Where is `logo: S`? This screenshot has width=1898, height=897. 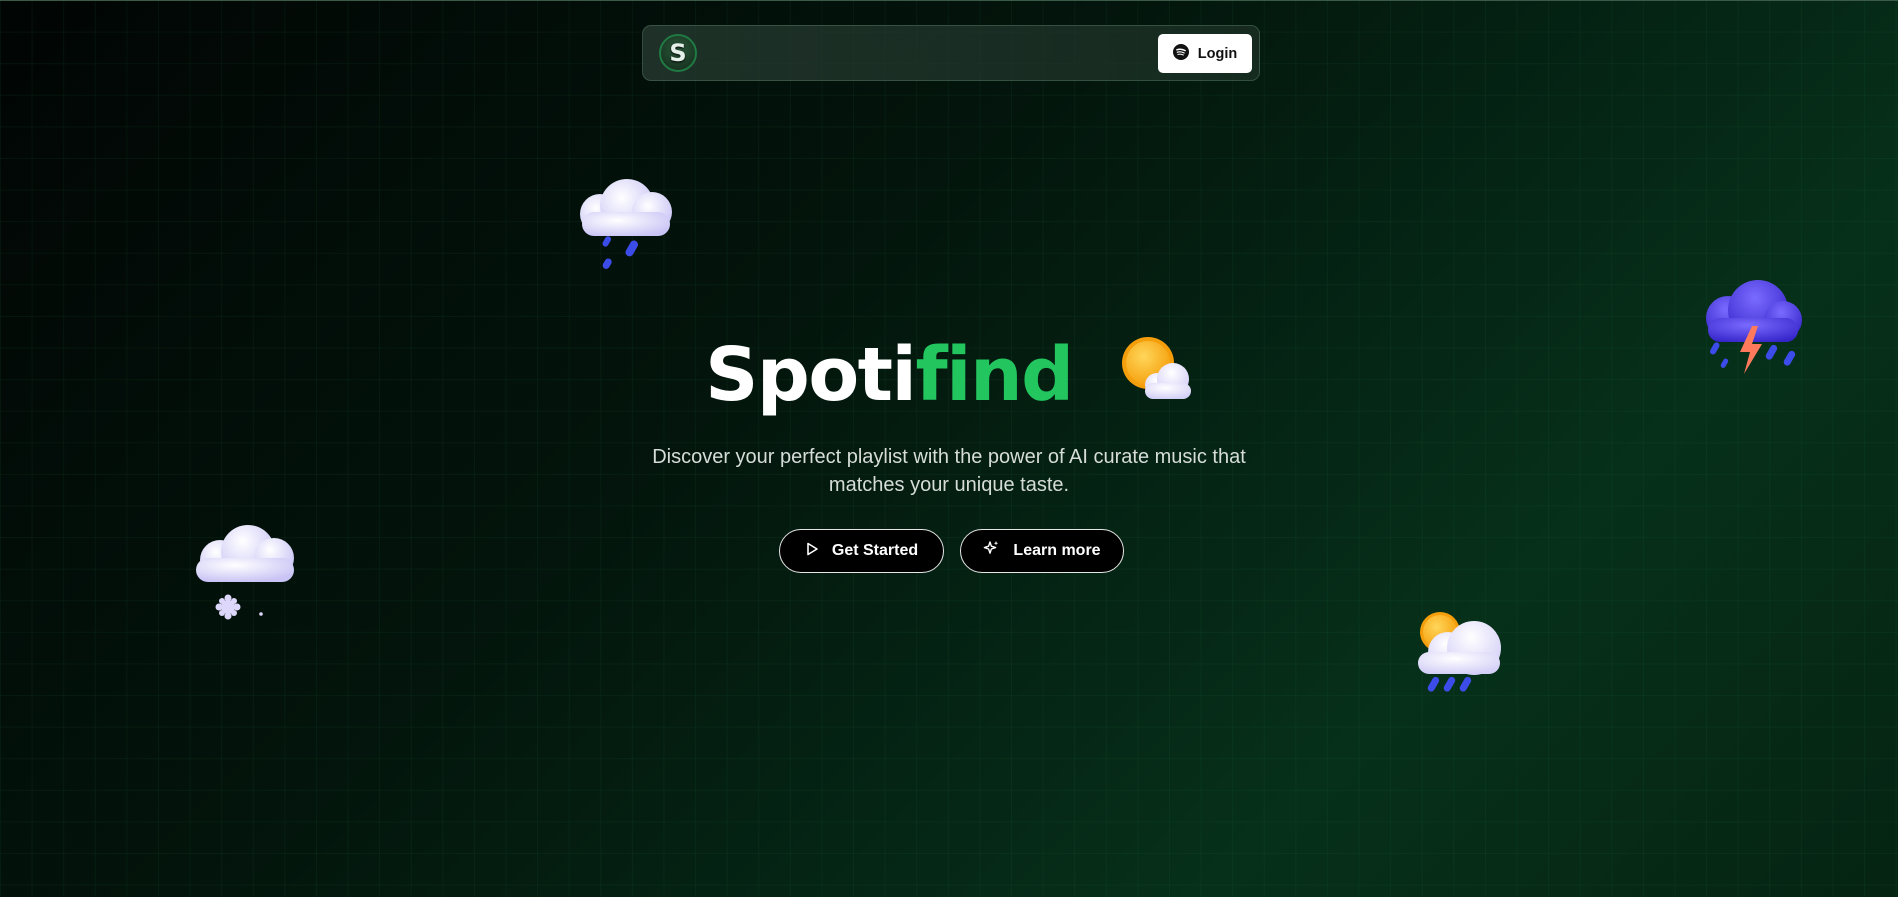
logo: S is located at coordinates (678, 53).